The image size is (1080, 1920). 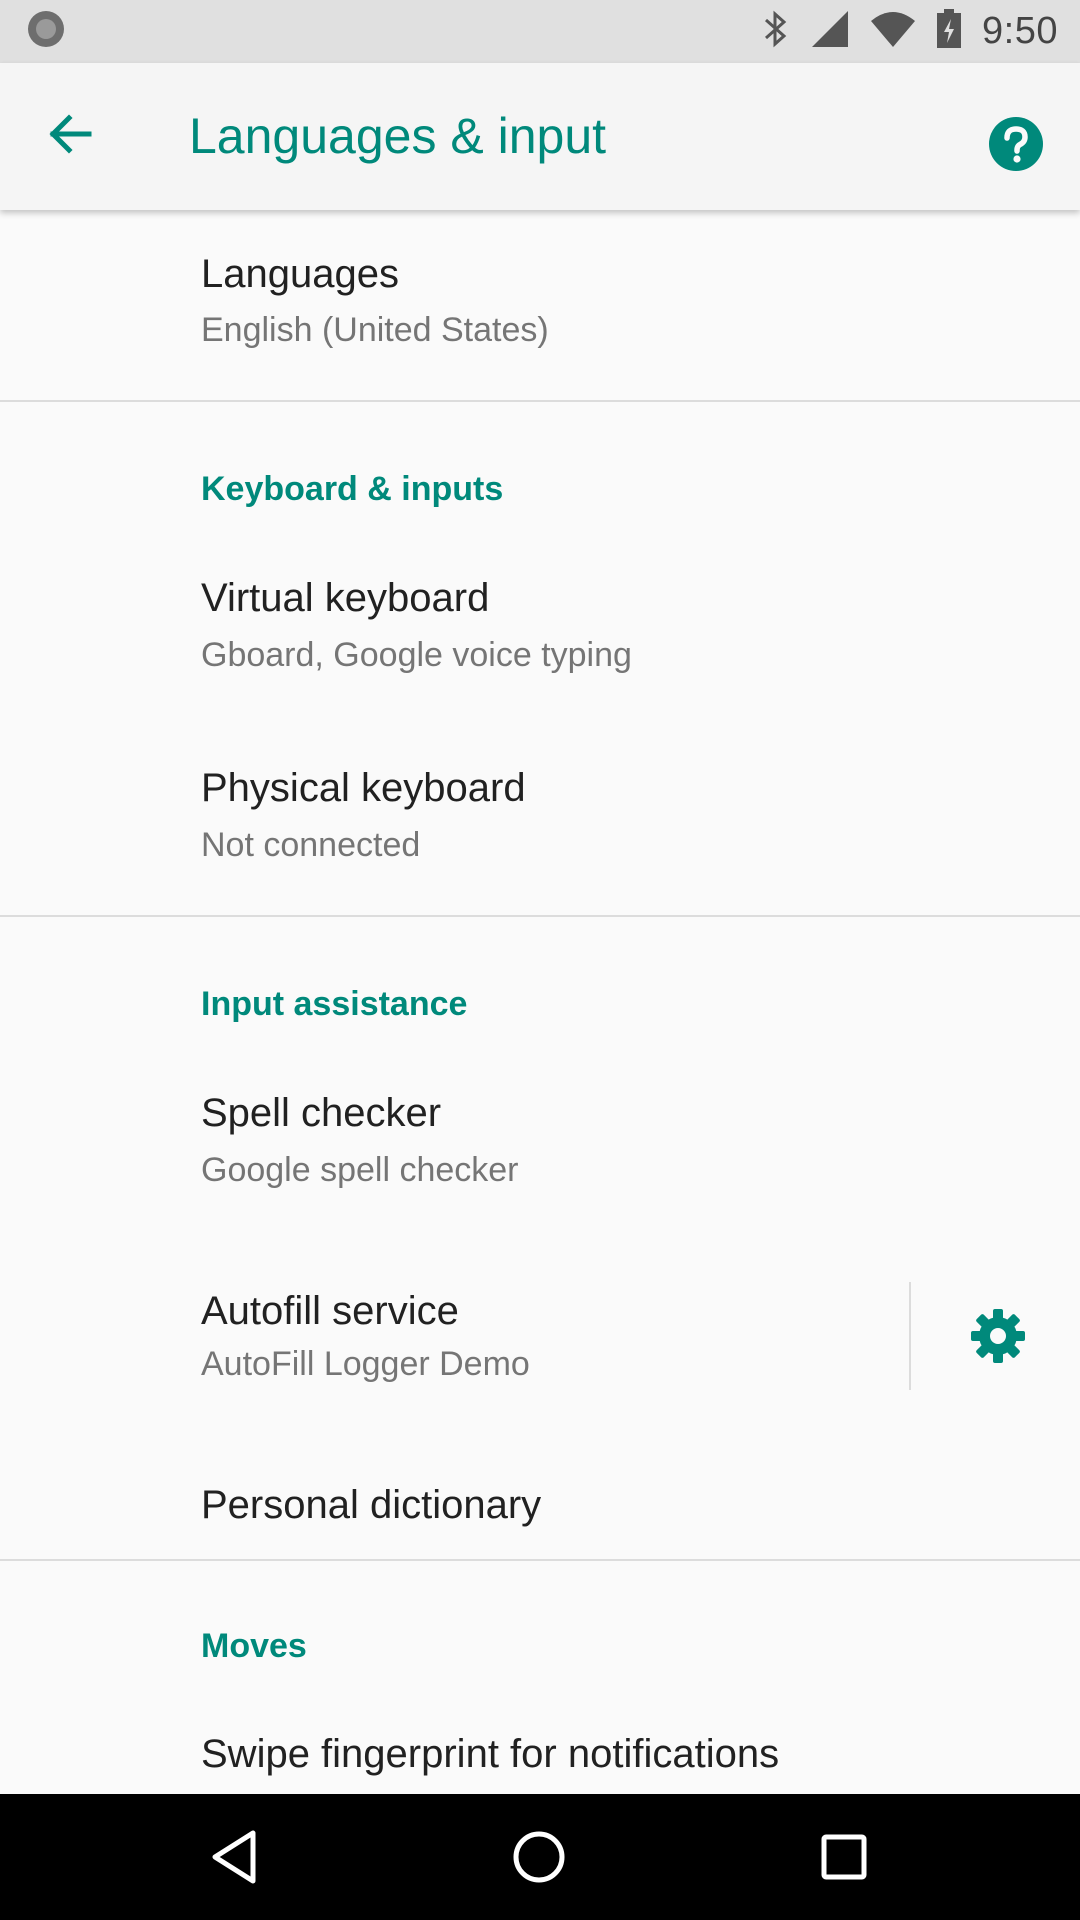 What do you see at coordinates (490, 1754) in the screenshot?
I see `pref-title: Swipe fingerprint for notifications` at bounding box center [490, 1754].